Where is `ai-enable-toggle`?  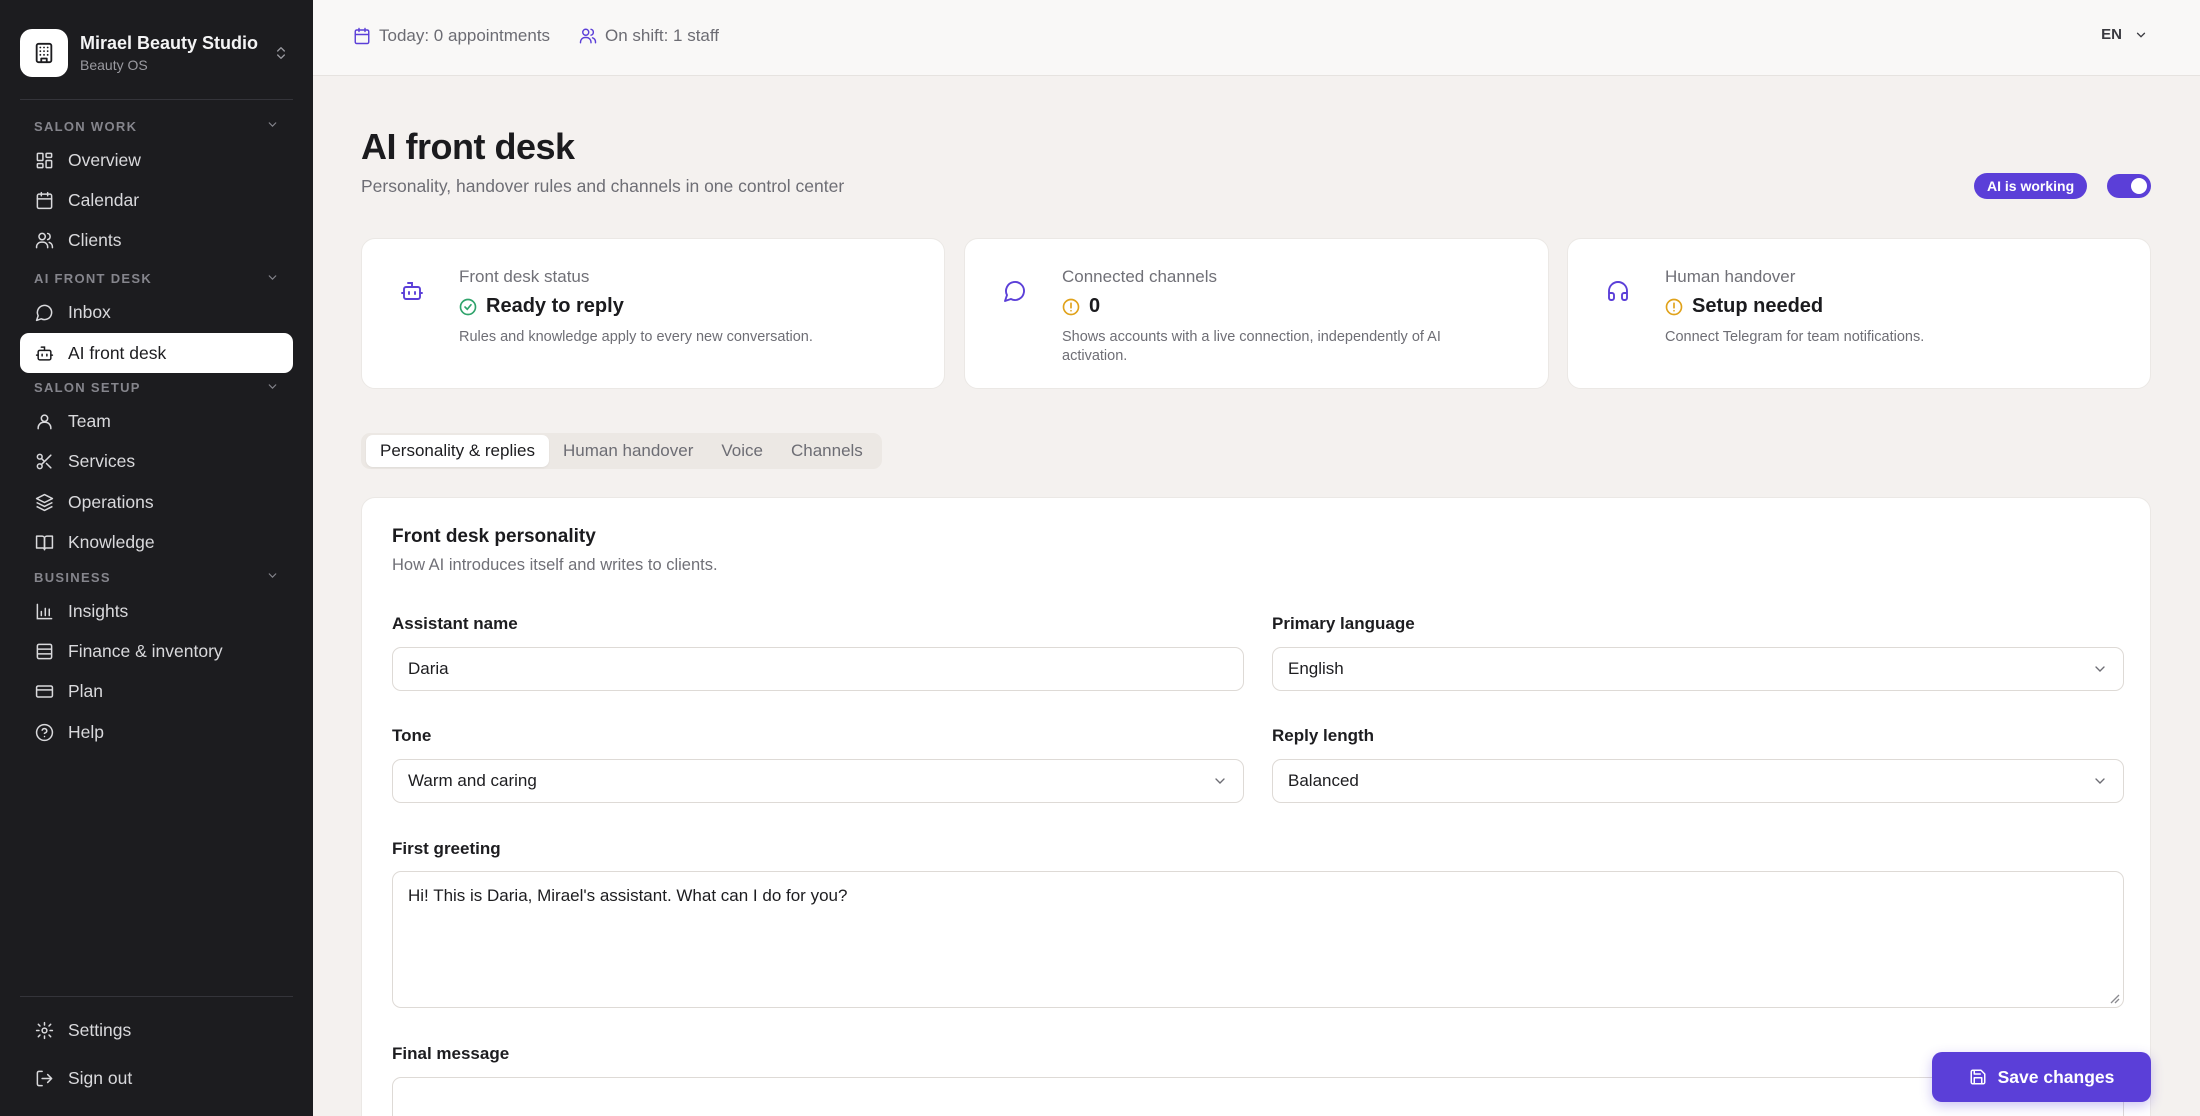 ai-enable-toggle is located at coordinates (2129, 186).